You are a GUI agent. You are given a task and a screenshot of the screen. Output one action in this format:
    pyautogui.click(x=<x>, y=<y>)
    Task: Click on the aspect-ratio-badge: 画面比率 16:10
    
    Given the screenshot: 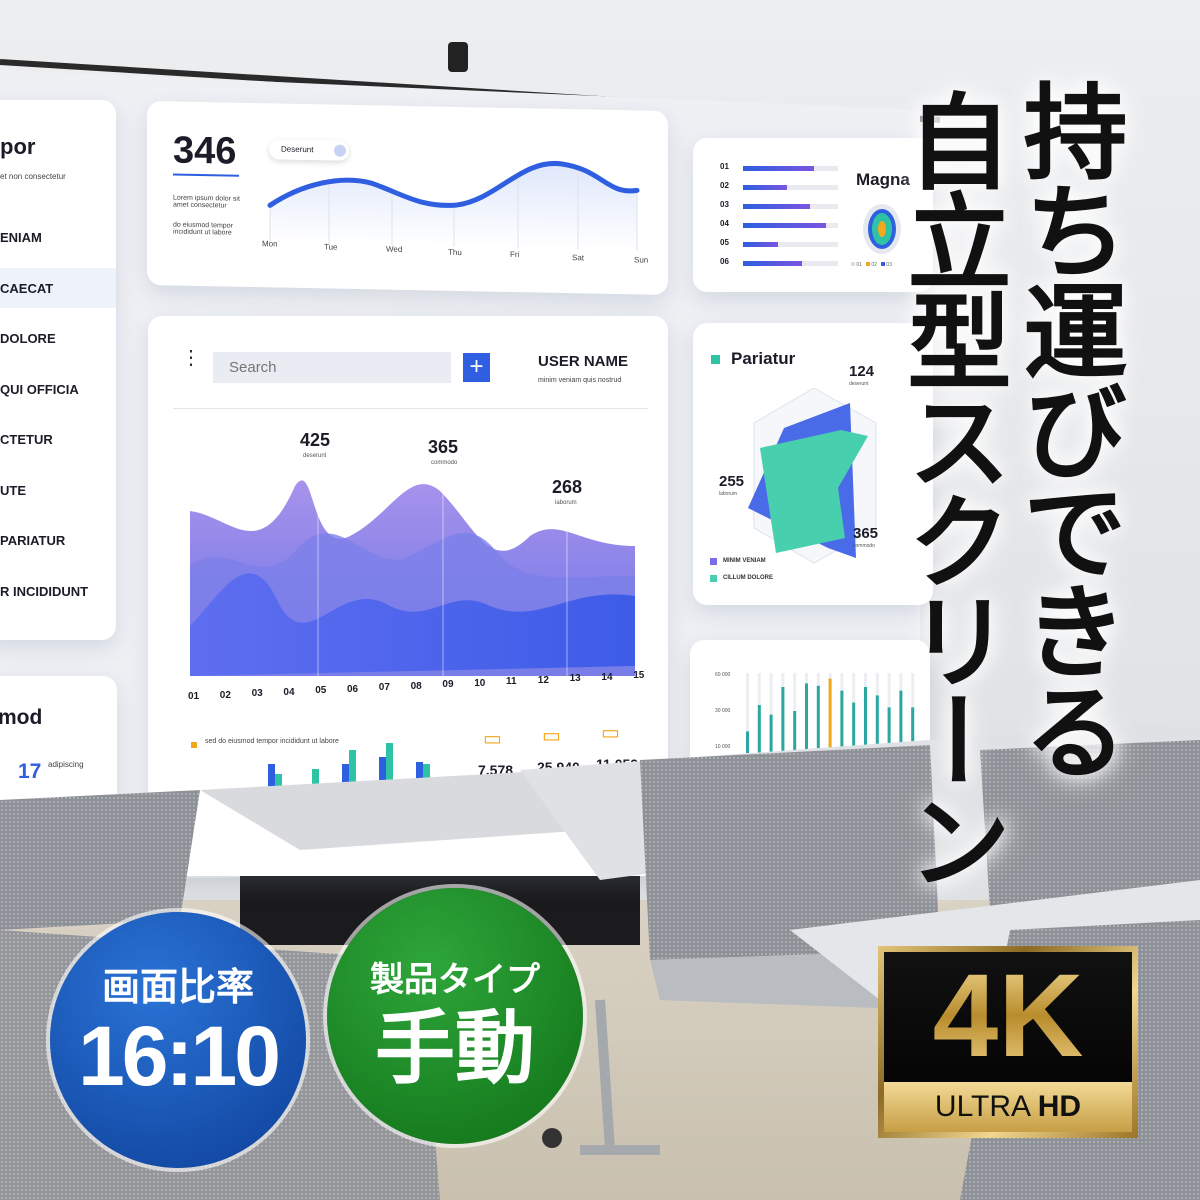 What is the action you would take?
    pyautogui.click(x=178, y=1040)
    